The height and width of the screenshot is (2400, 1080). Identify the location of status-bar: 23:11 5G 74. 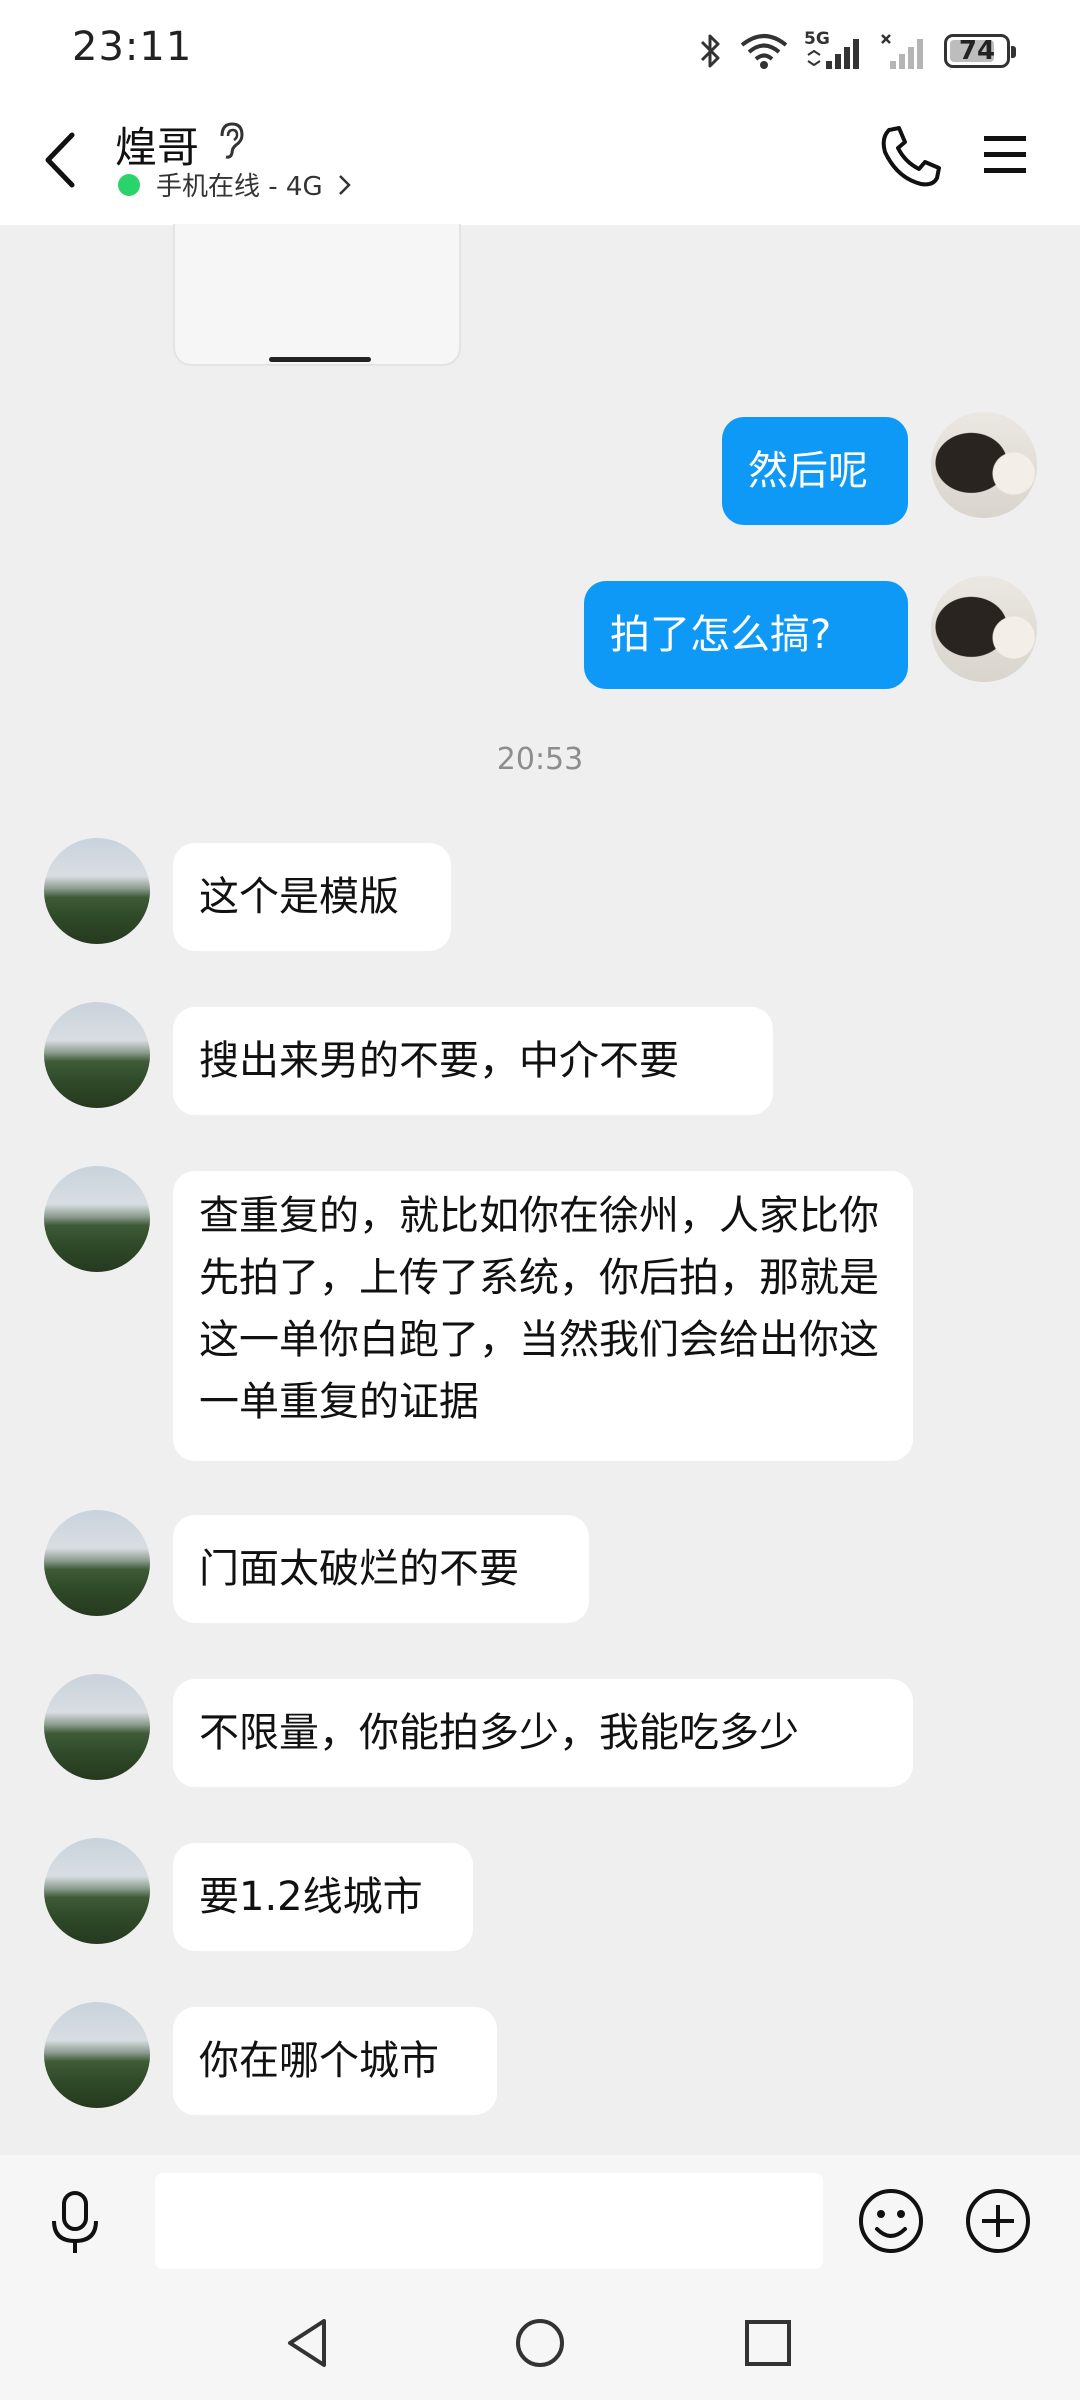
(540, 50).